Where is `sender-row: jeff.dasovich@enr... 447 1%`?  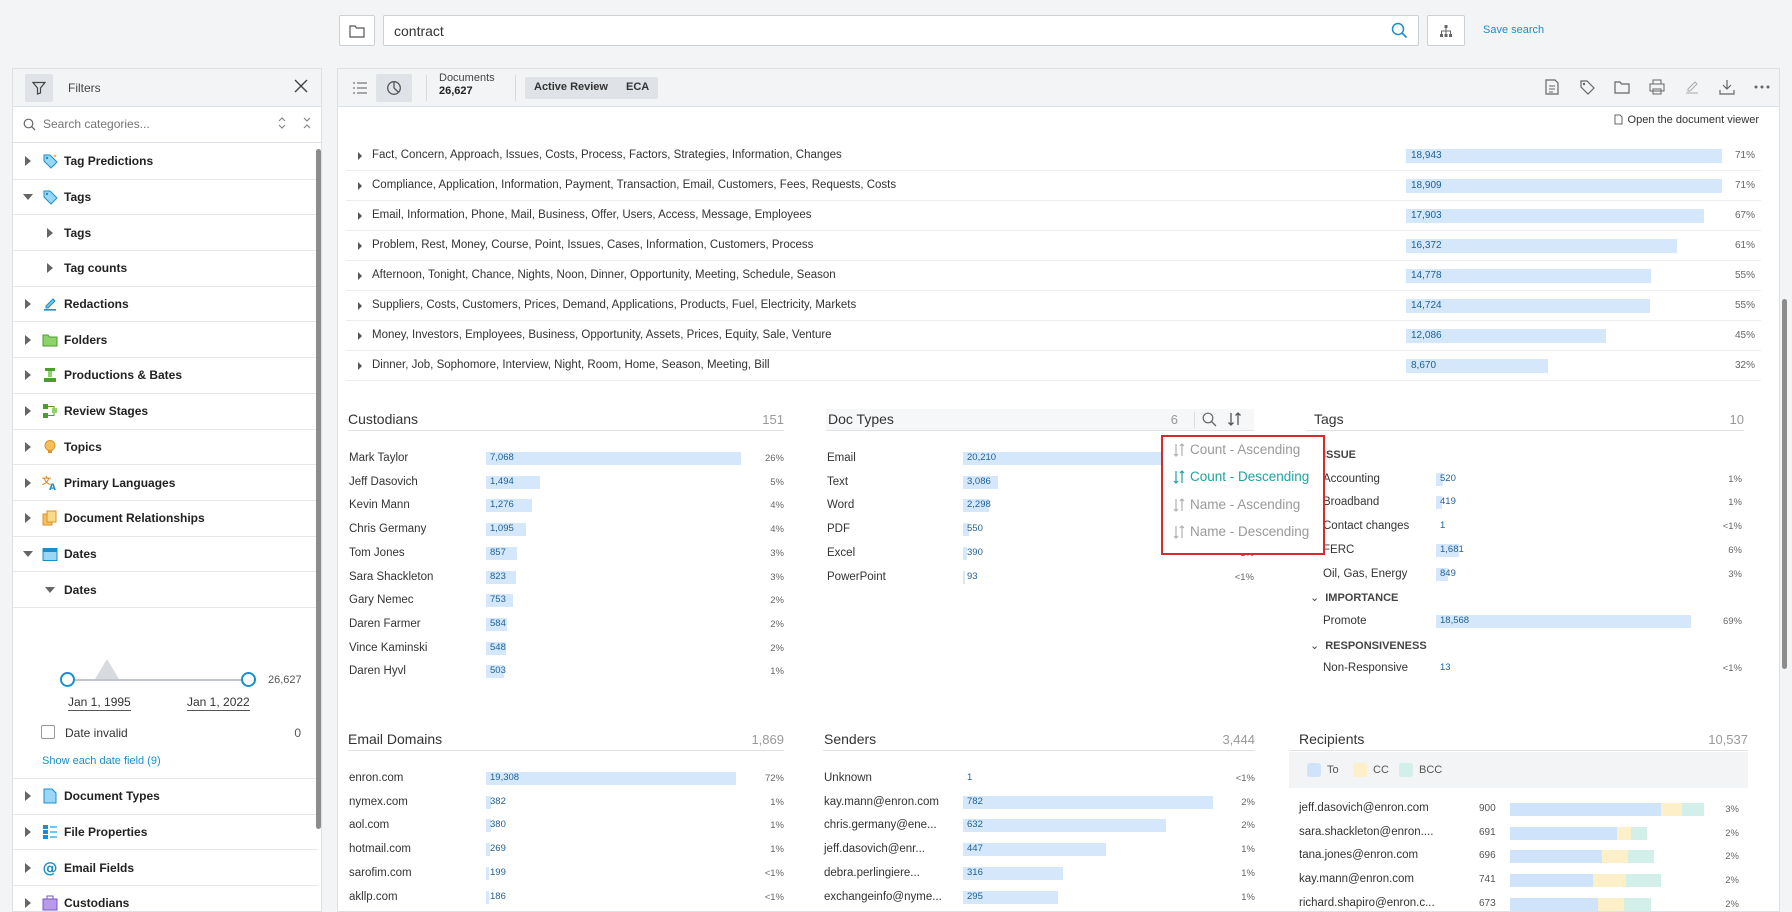
sender-row: jeff.dasovich@enr... 447 1% is located at coordinates (1039, 849).